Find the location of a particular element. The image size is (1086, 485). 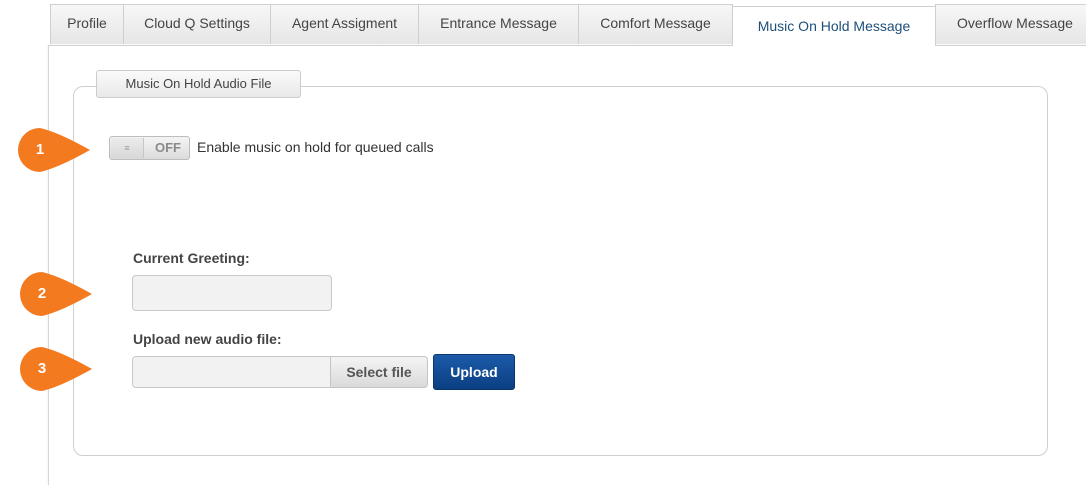

toggle-description: Enable music on hold for queued calls is located at coordinates (315, 147).